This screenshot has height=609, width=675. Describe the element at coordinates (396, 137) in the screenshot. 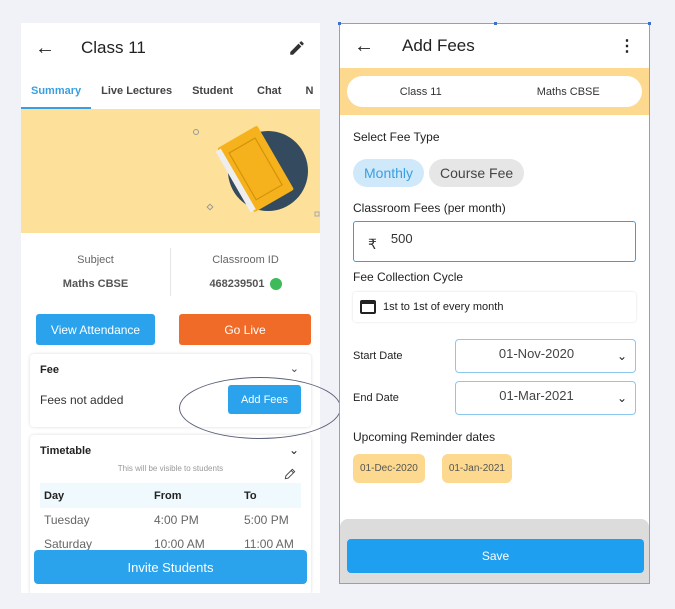

I see `fee-type-label: Select Fee Type` at that location.